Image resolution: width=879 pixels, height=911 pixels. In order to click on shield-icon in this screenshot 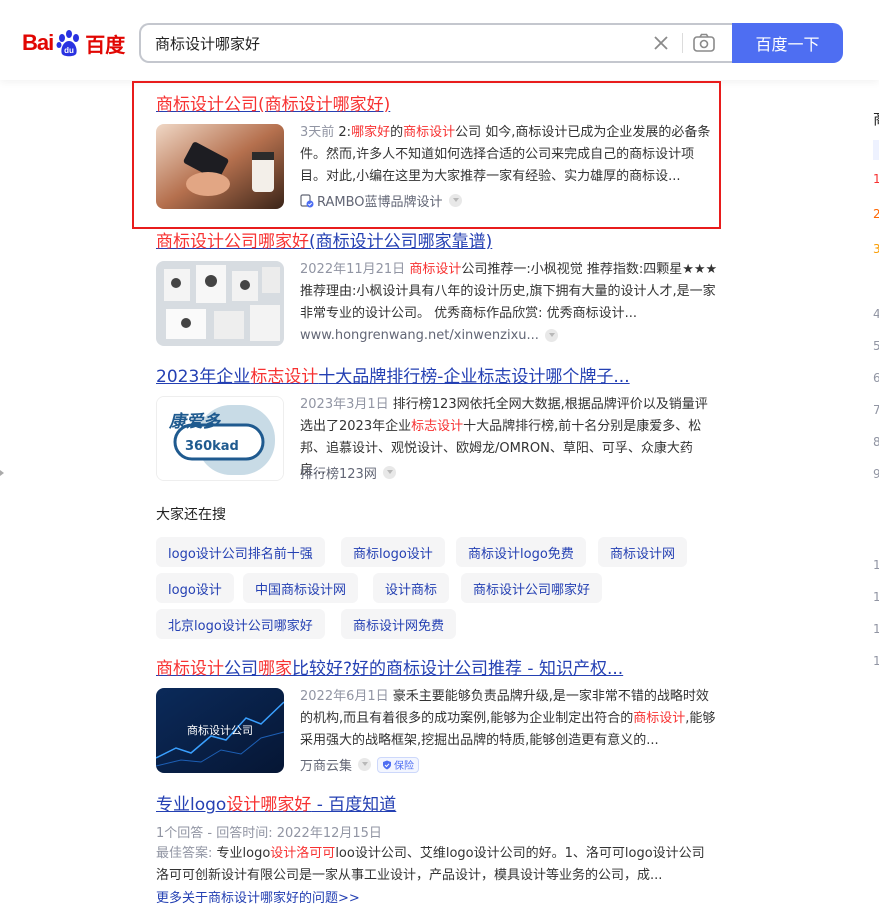, I will do `click(387, 764)`.